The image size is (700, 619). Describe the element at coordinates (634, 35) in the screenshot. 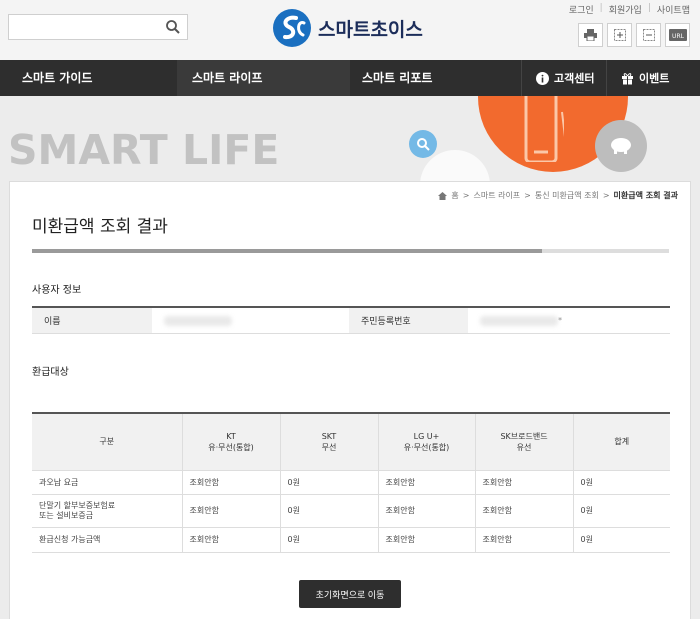

I see `toolbar: URL` at that location.